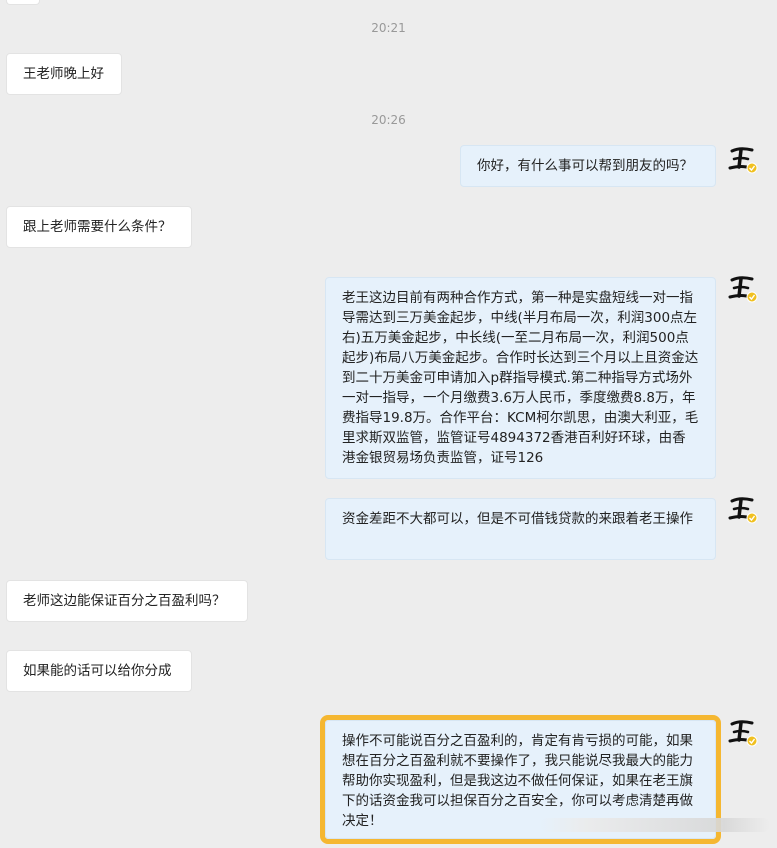 This screenshot has width=777, height=848. What do you see at coordinates (388, 120) in the screenshot?
I see `timestamp: 20:26` at bounding box center [388, 120].